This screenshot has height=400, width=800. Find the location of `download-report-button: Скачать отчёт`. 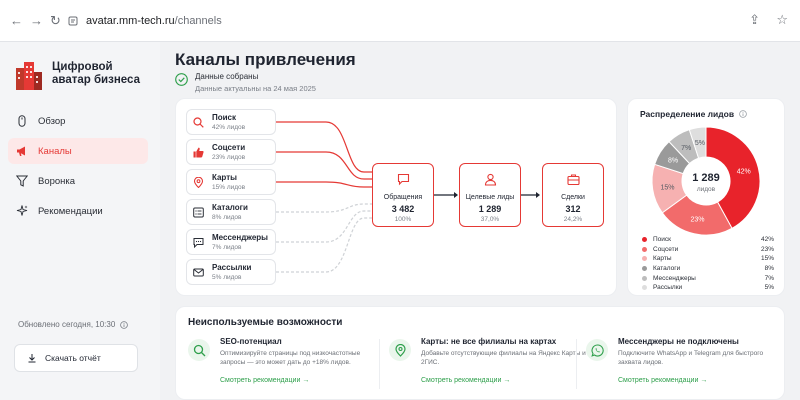

download-report-button: Скачать отчёт is located at coordinates (76, 358).